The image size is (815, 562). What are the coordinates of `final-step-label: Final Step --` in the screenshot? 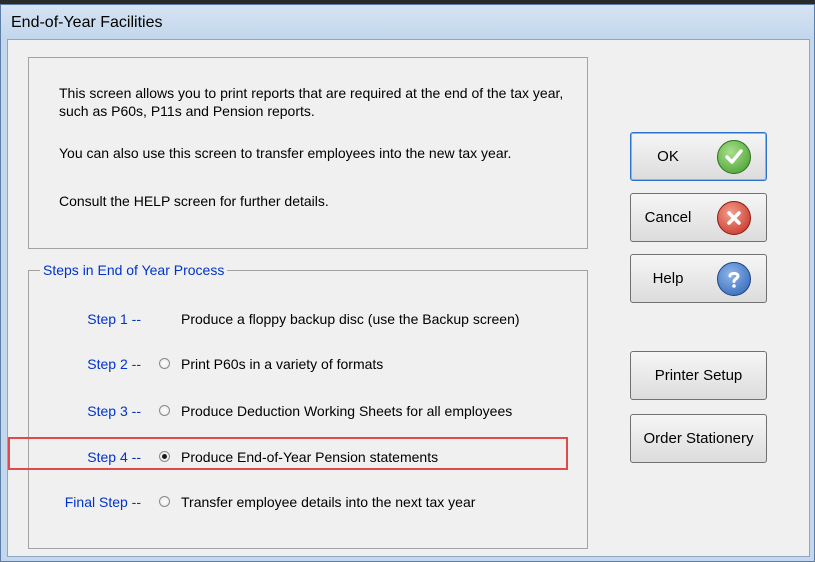 It's located at (102, 502).